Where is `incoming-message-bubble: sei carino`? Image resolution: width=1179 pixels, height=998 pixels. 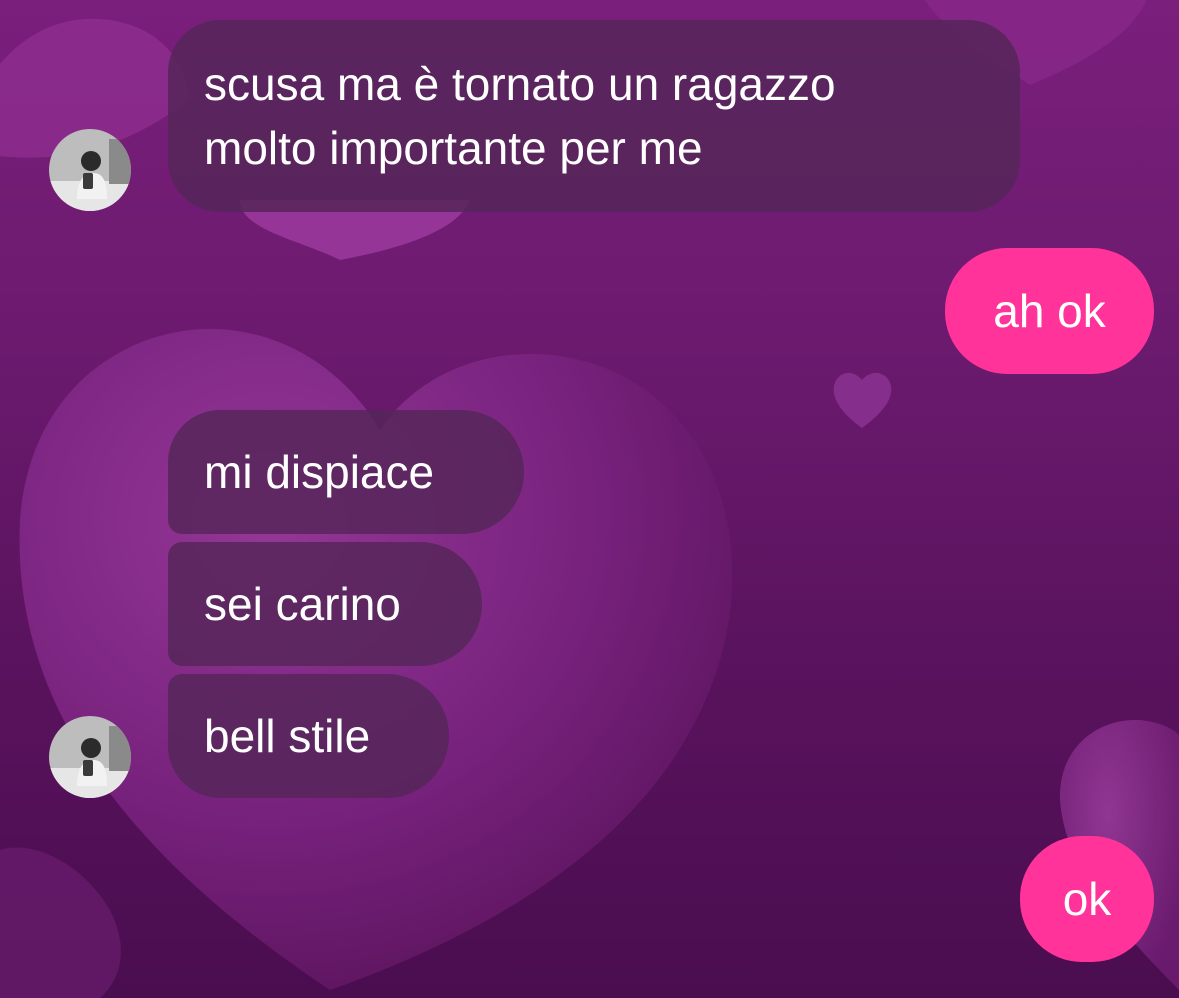
incoming-message-bubble: sei carino is located at coordinates (325, 604).